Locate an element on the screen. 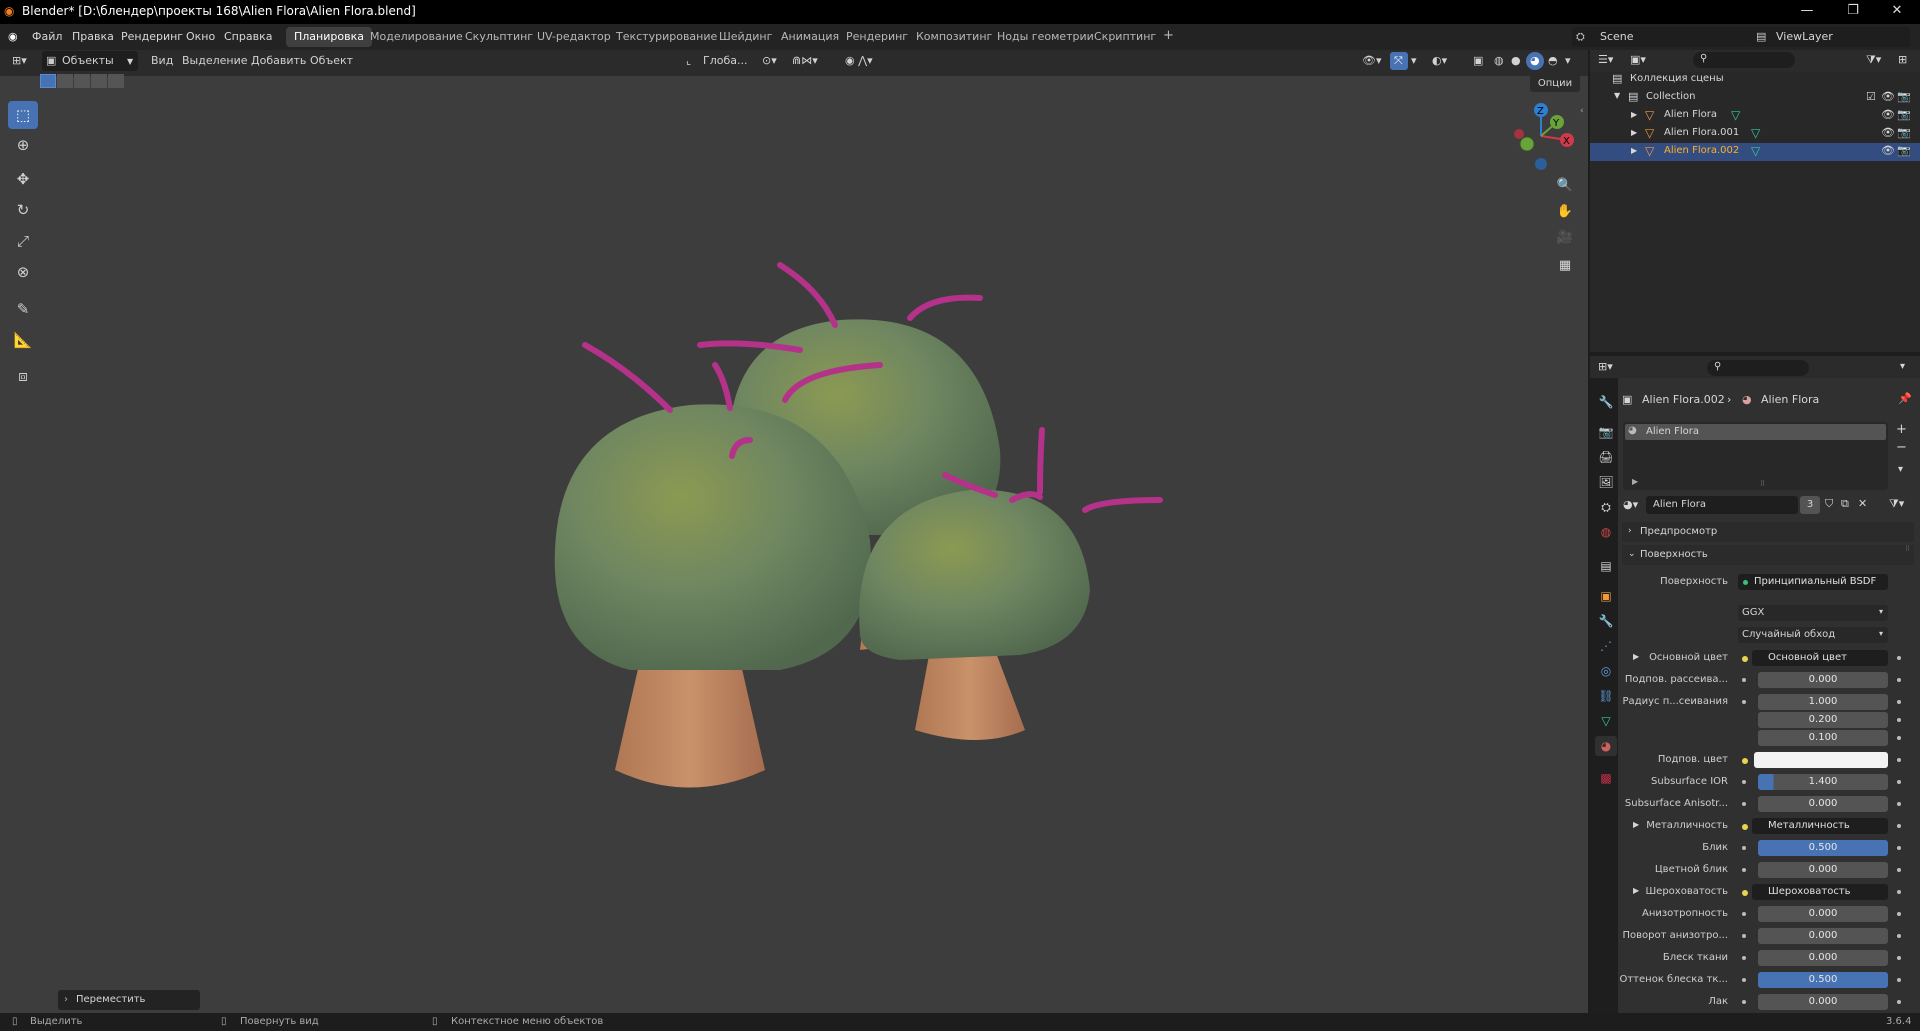 The image size is (1920, 1031). transform-tool-icon: ⊗ is located at coordinates (23, 272).